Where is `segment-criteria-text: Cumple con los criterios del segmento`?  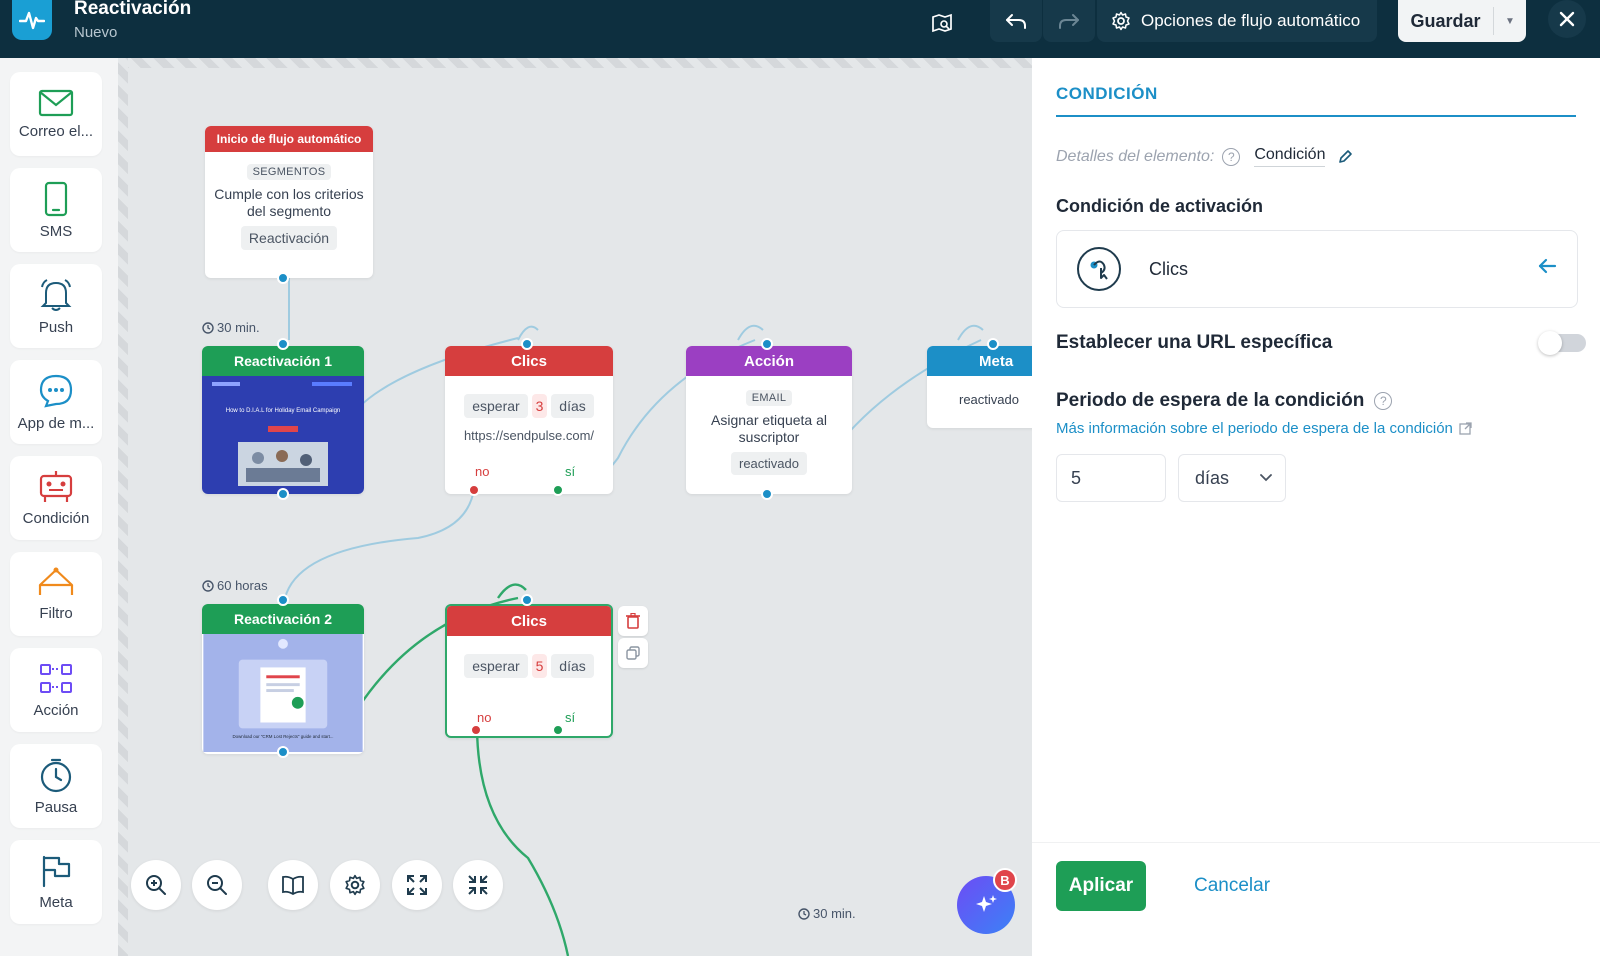 segment-criteria-text: Cumple con los criterios del segmento is located at coordinates (289, 202).